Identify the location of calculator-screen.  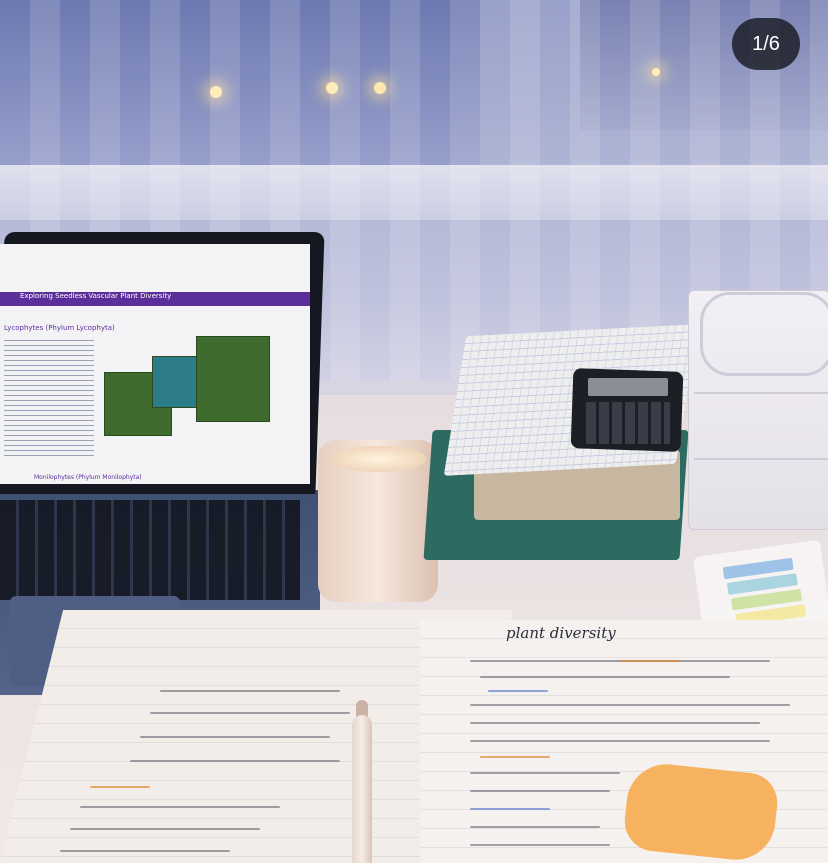
(628, 387).